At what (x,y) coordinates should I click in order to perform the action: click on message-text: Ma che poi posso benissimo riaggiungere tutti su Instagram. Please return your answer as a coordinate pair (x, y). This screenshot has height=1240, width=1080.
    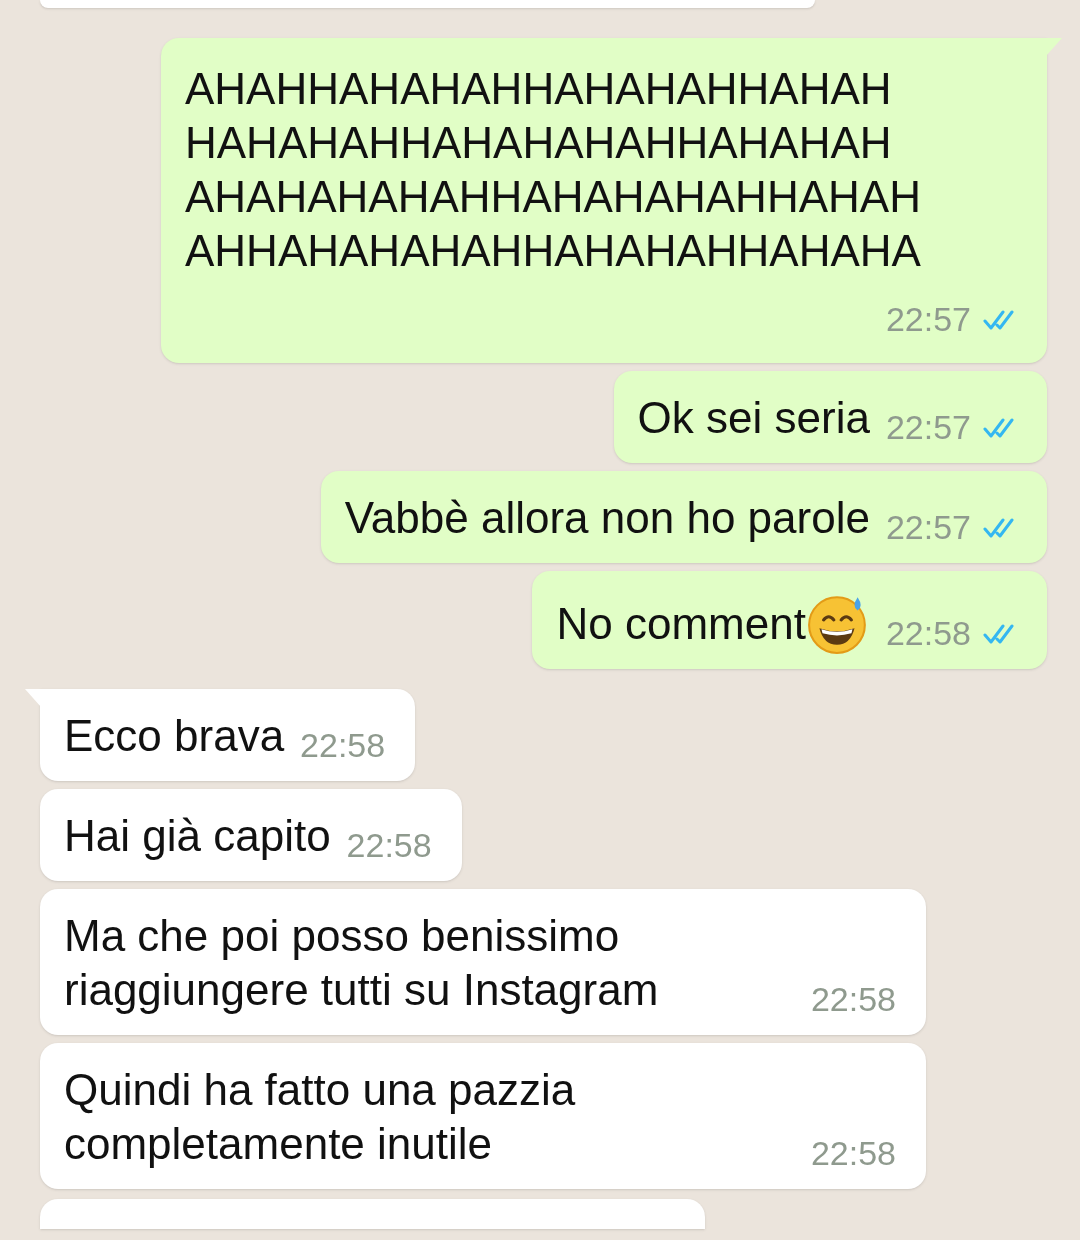
    Looking at the image, I should click on (361, 963).